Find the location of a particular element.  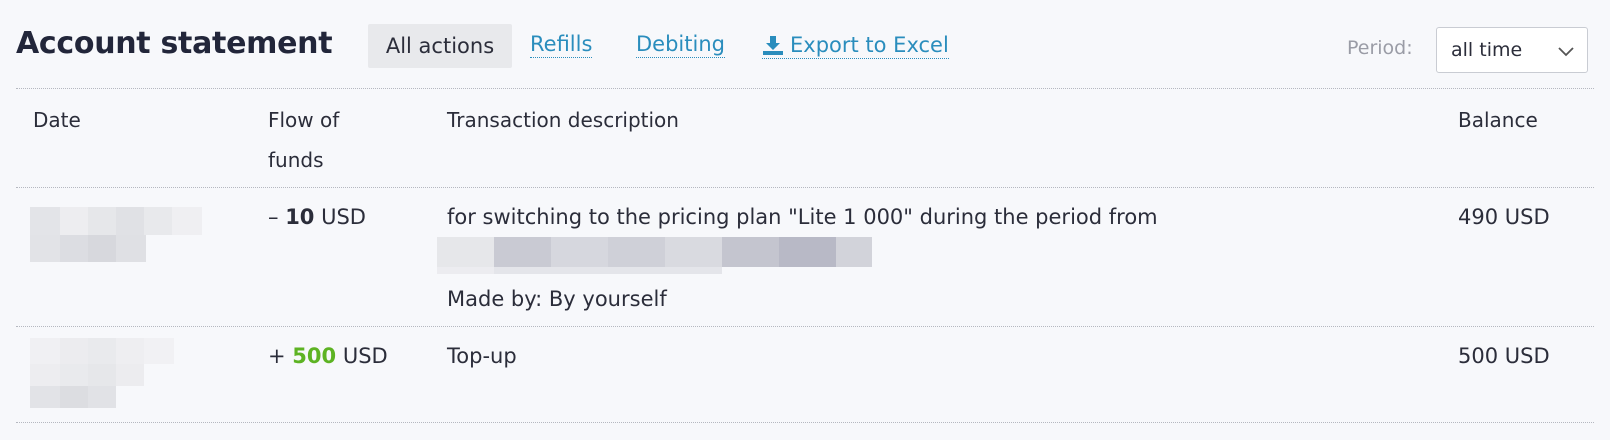

flow-of-funds: + 500 USD is located at coordinates (328, 356).